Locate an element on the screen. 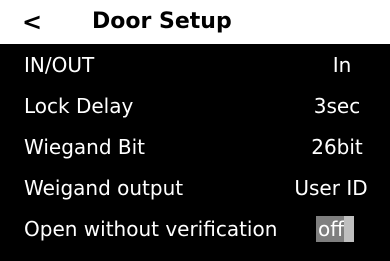  setting-value: 3sec is located at coordinates (337, 106).